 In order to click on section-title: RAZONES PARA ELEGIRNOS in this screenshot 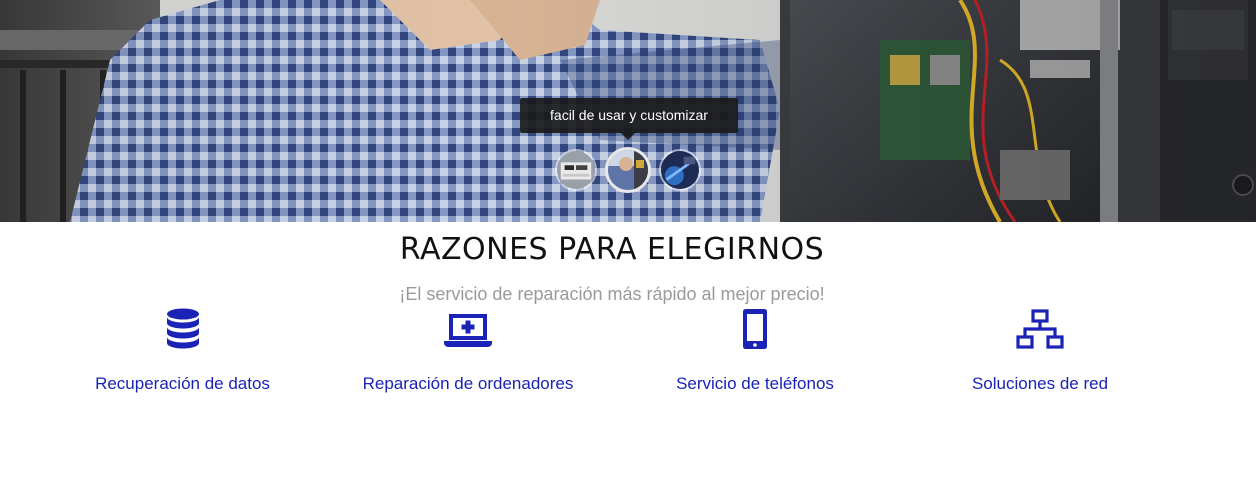, I will do `click(612, 249)`.